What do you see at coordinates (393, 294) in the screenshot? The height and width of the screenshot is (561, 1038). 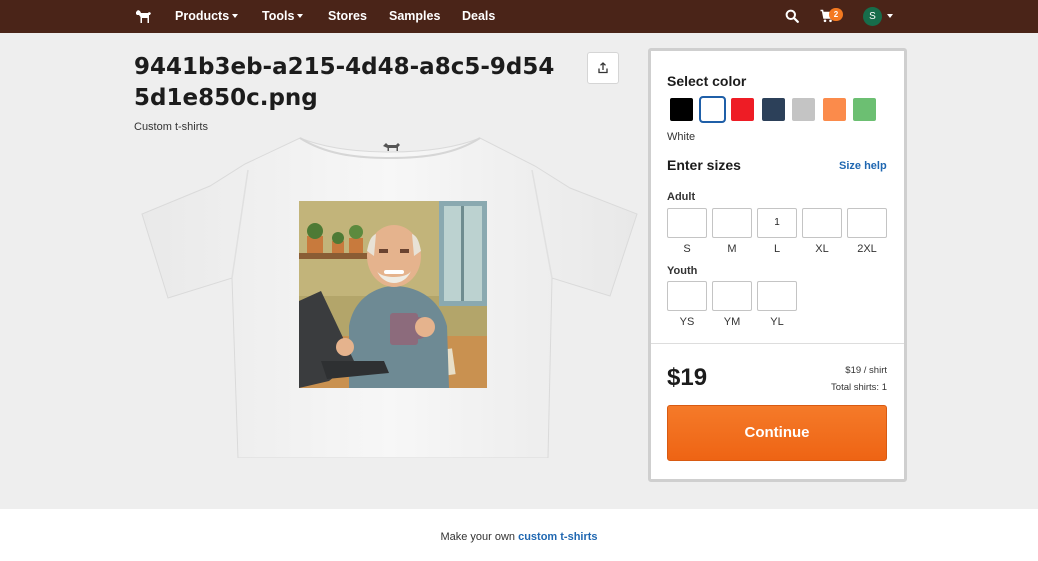 I see `artwork-image` at bounding box center [393, 294].